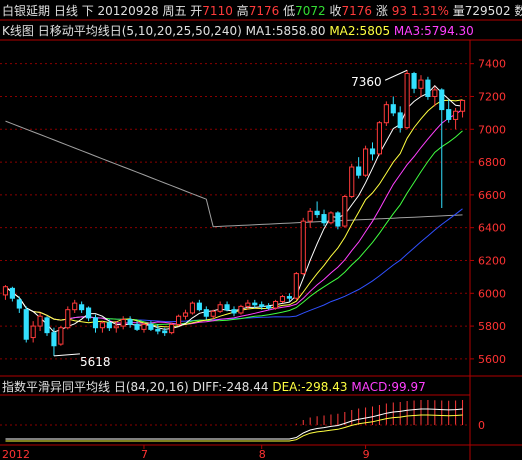 The image size is (522, 460). Describe the element at coordinates (492, 326) in the screenshot. I see `y-tick-label: 5800` at that location.